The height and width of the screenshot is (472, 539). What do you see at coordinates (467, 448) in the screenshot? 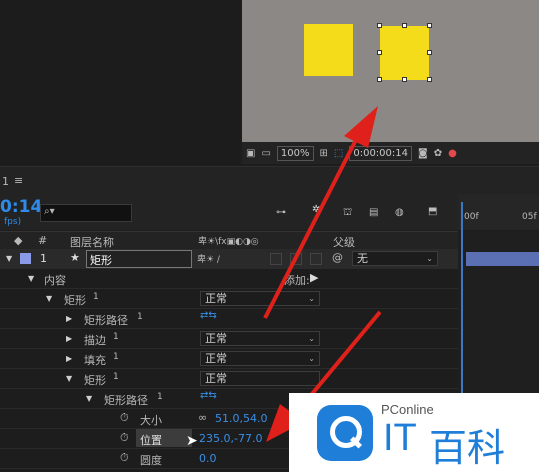
I see `watermark-brand-cn: 百科` at bounding box center [467, 448].